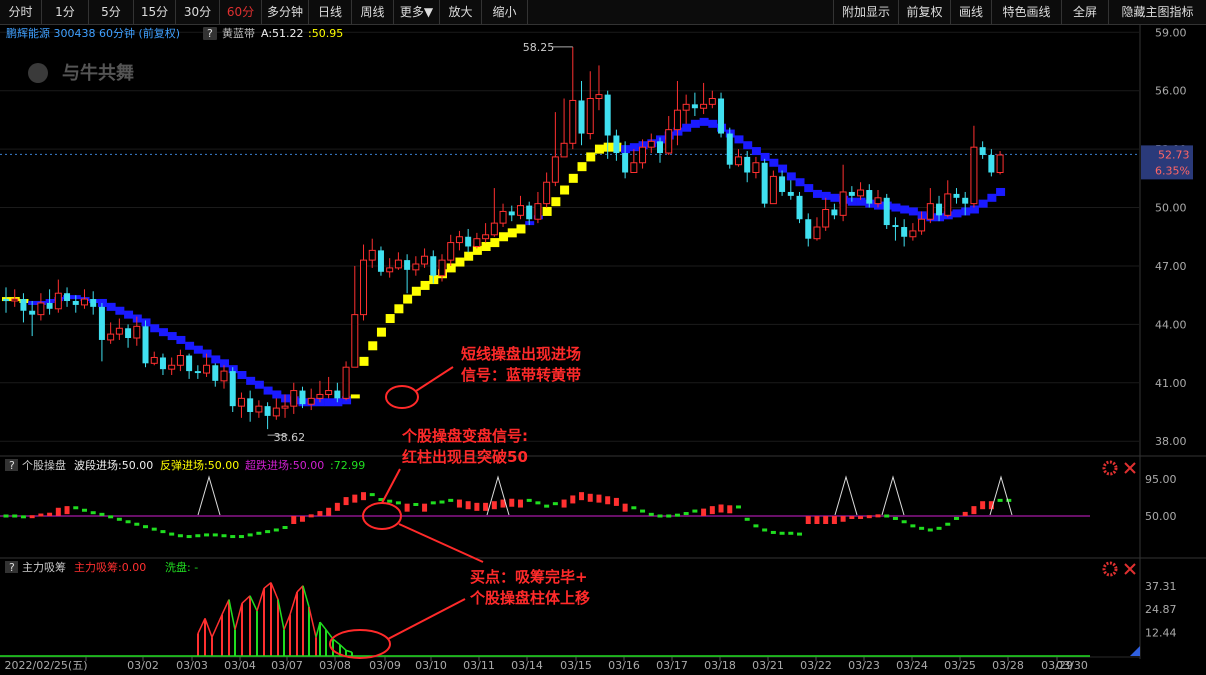  What do you see at coordinates (461, 12) in the screenshot?
I see `zoom-in-button: 放大` at bounding box center [461, 12].